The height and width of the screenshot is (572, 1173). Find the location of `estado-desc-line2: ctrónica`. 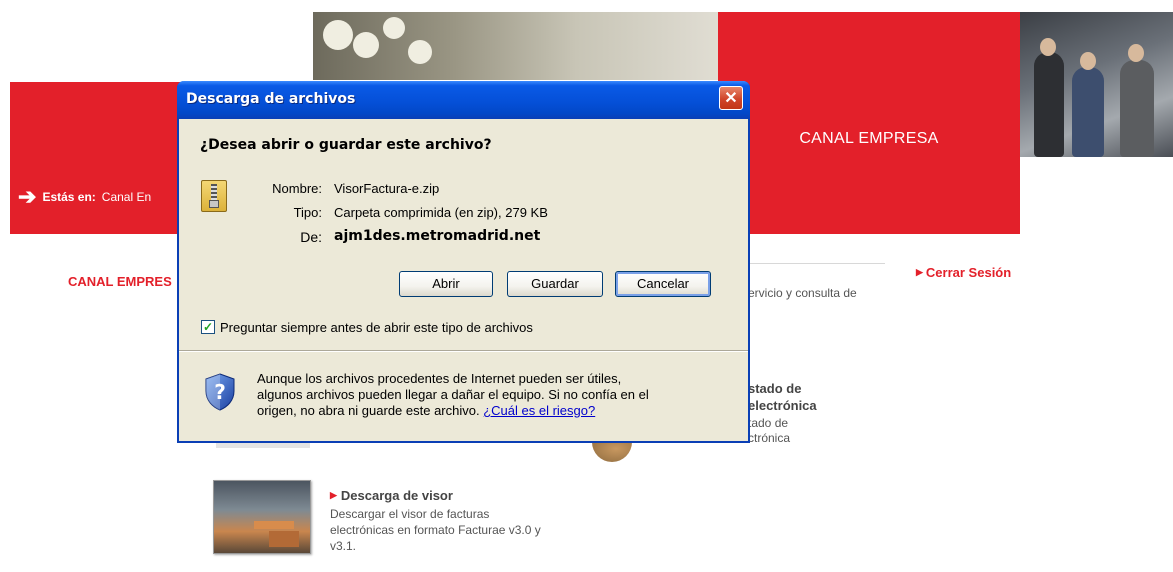

estado-desc-line2: ctrónica is located at coordinates (769, 438).